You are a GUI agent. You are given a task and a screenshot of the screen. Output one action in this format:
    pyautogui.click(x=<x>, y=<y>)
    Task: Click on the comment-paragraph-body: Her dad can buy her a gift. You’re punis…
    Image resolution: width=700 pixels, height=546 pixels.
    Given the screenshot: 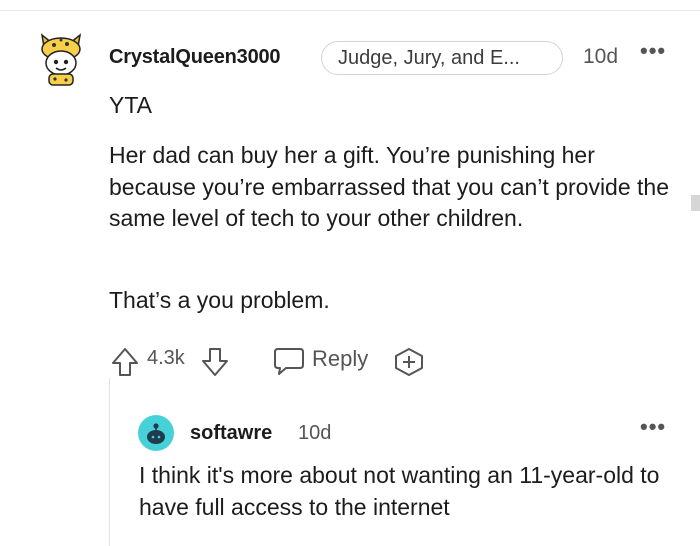 What is the action you would take?
    pyautogui.click(x=389, y=186)
    